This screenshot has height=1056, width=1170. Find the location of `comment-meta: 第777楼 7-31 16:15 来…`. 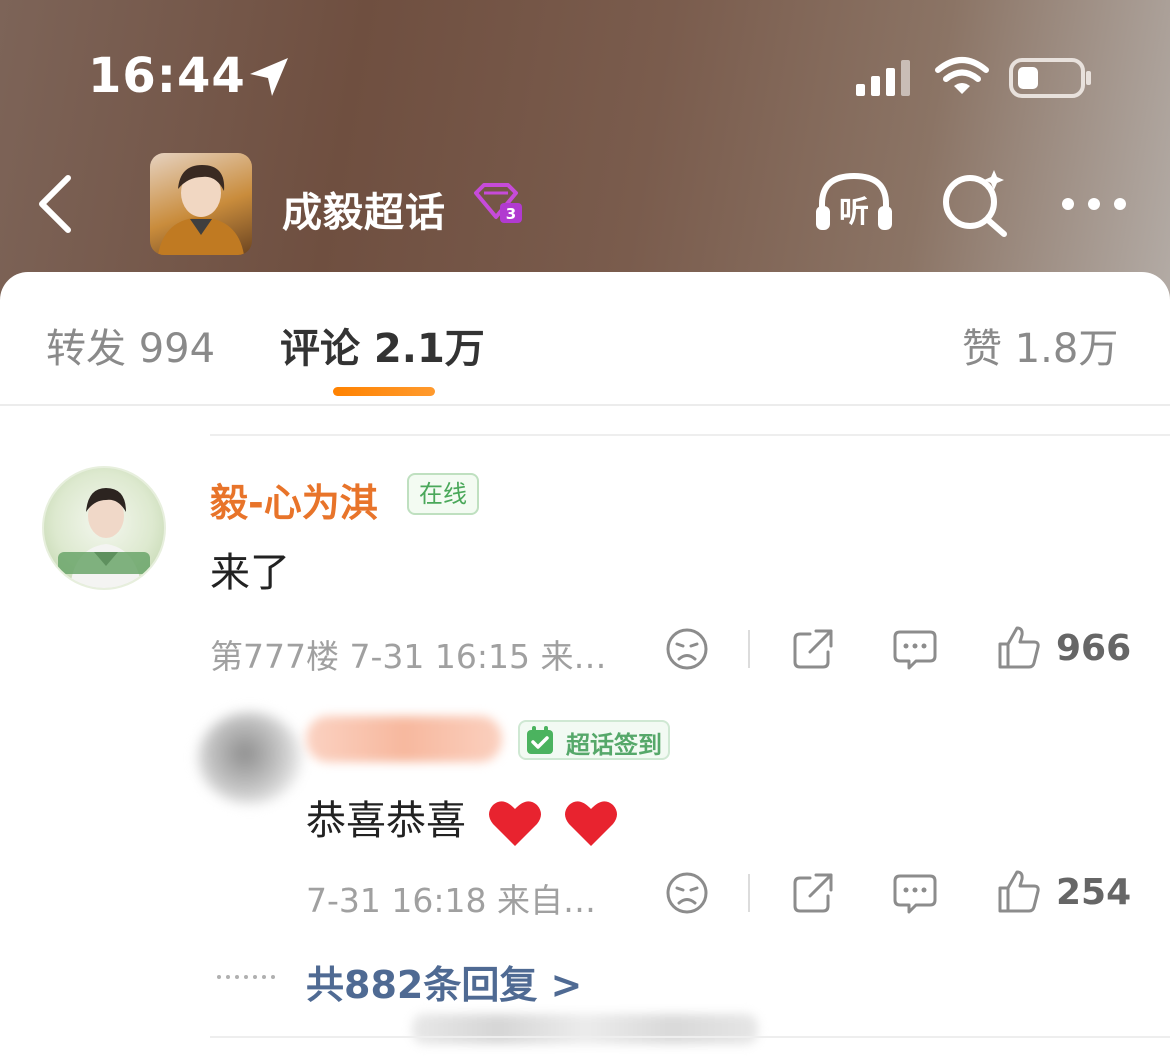

comment-meta: 第777楼 7-31 16:15 来… is located at coordinates (408, 656).